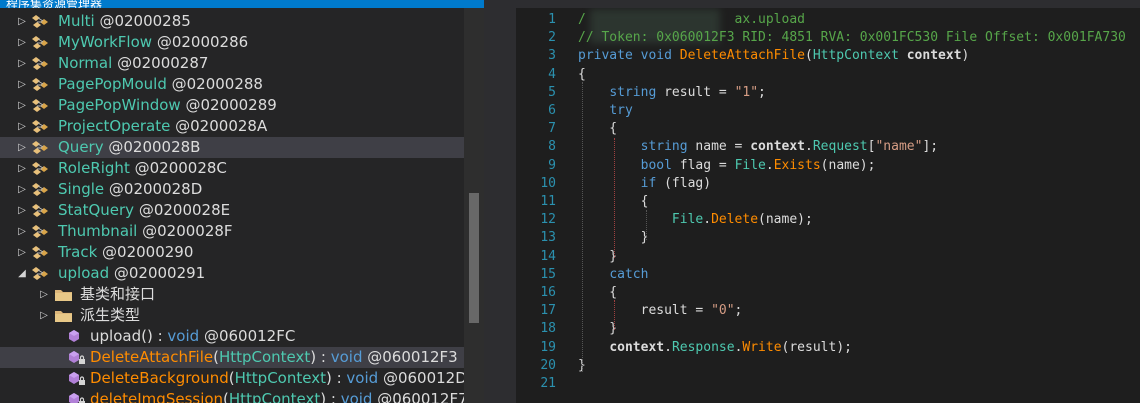 Image resolution: width=1140 pixels, height=403 pixels. Describe the element at coordinates (22, 273) in the screenshot. I see `expand-arrow-icon: ◢` at that location.